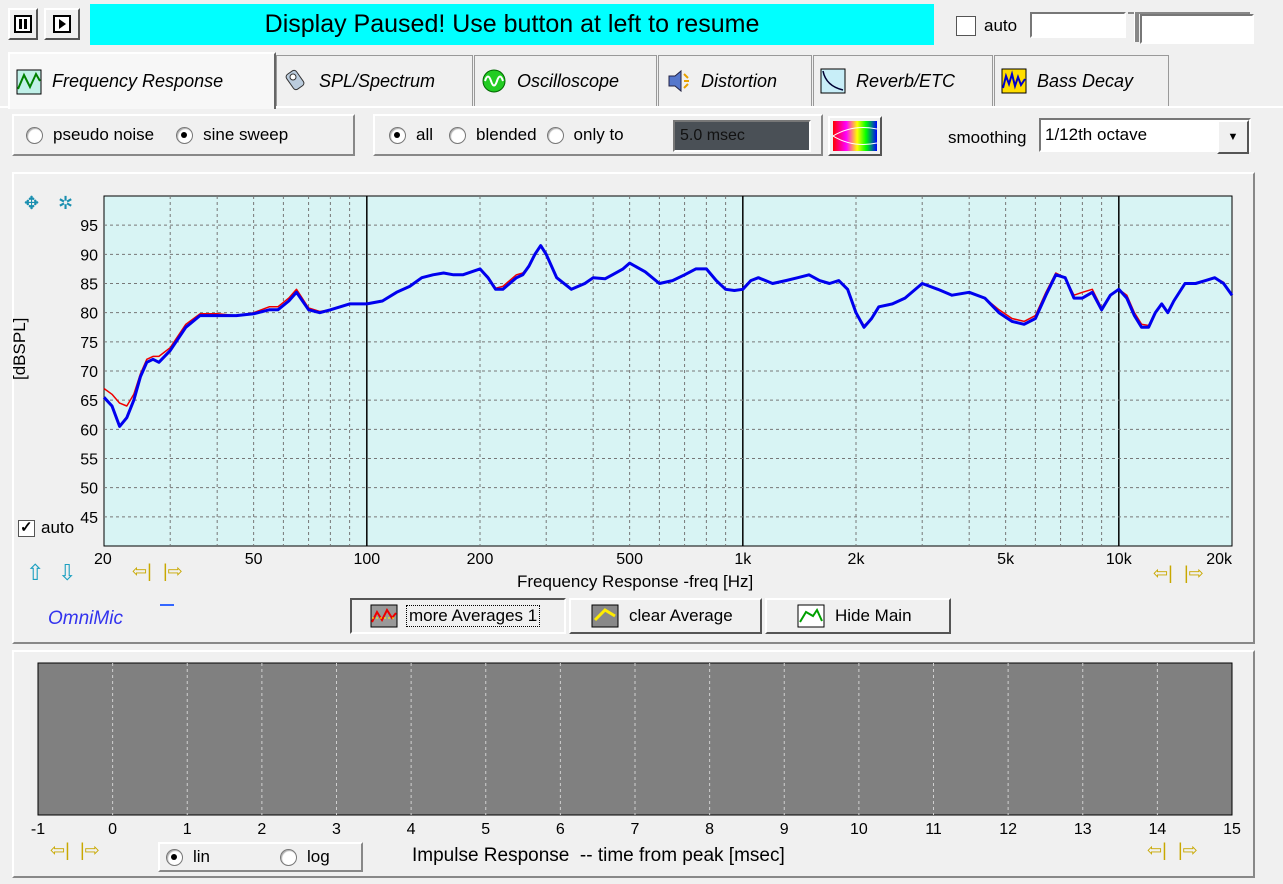  I want to click on impulse-x-tick-label: 6, so click(560, 829).